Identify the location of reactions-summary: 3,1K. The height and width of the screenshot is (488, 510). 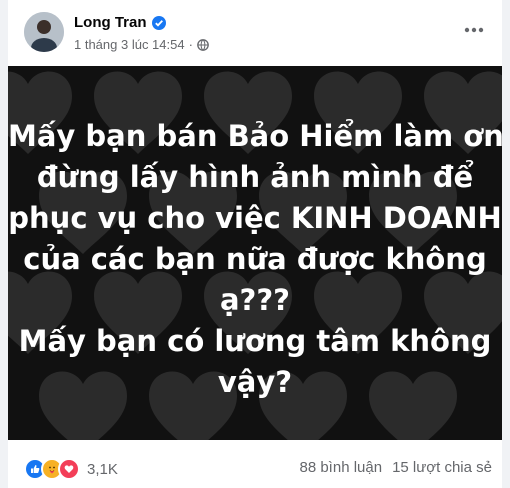
(71, 469).